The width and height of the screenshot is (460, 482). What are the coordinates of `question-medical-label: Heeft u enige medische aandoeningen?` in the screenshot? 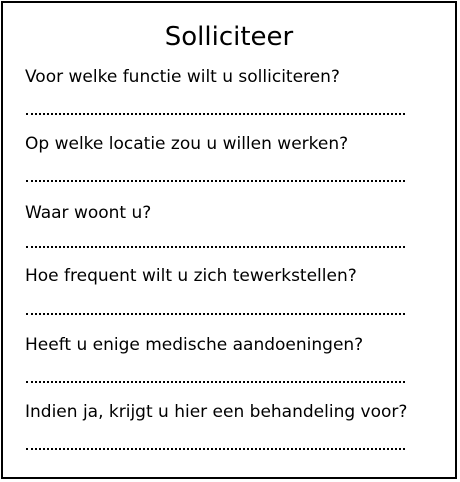 It's located at (194, 345).